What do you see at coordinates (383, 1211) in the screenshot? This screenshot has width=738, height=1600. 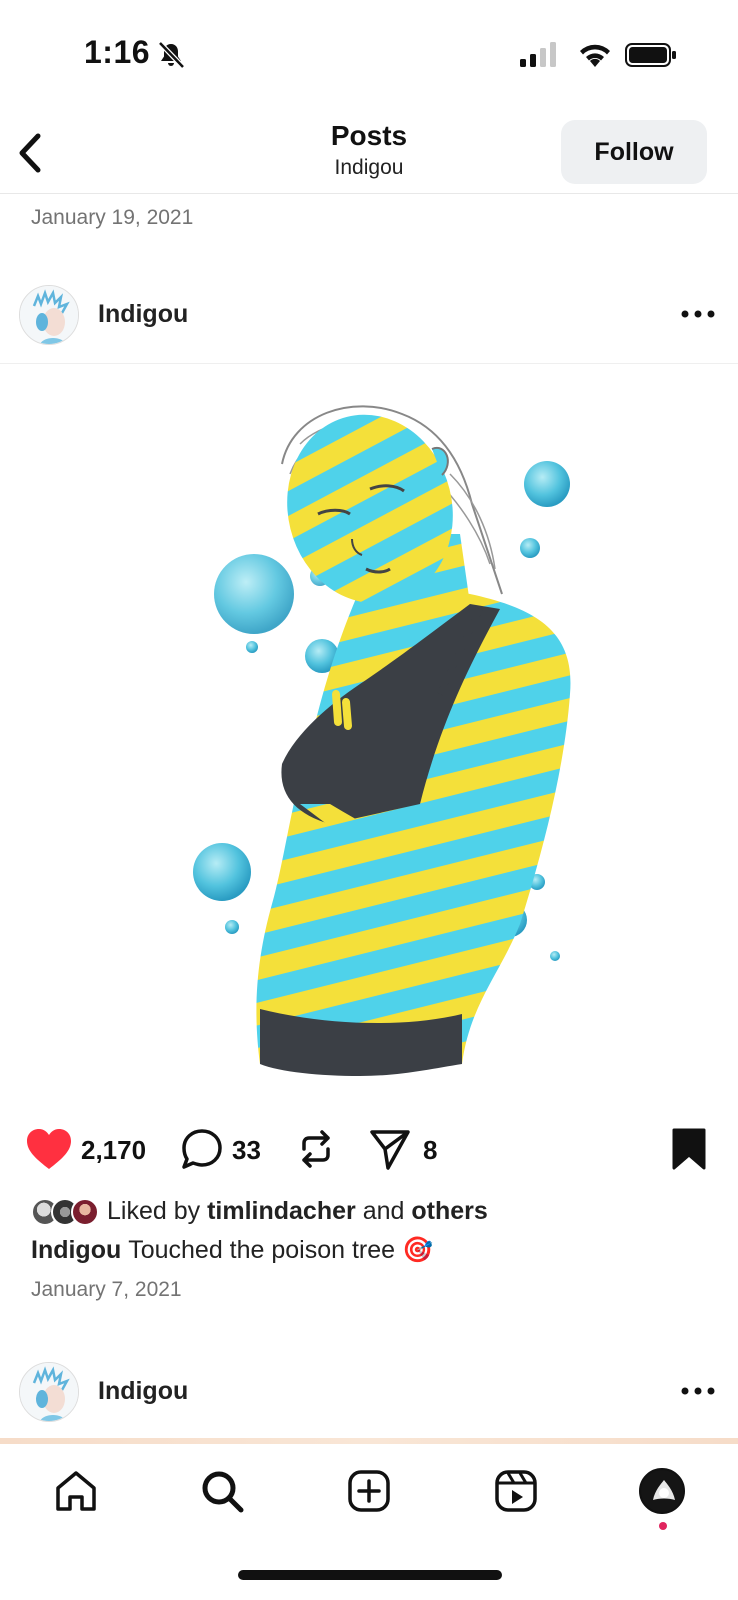 I see `liked-by-joiner: and` at bounding box center [383, 1211].